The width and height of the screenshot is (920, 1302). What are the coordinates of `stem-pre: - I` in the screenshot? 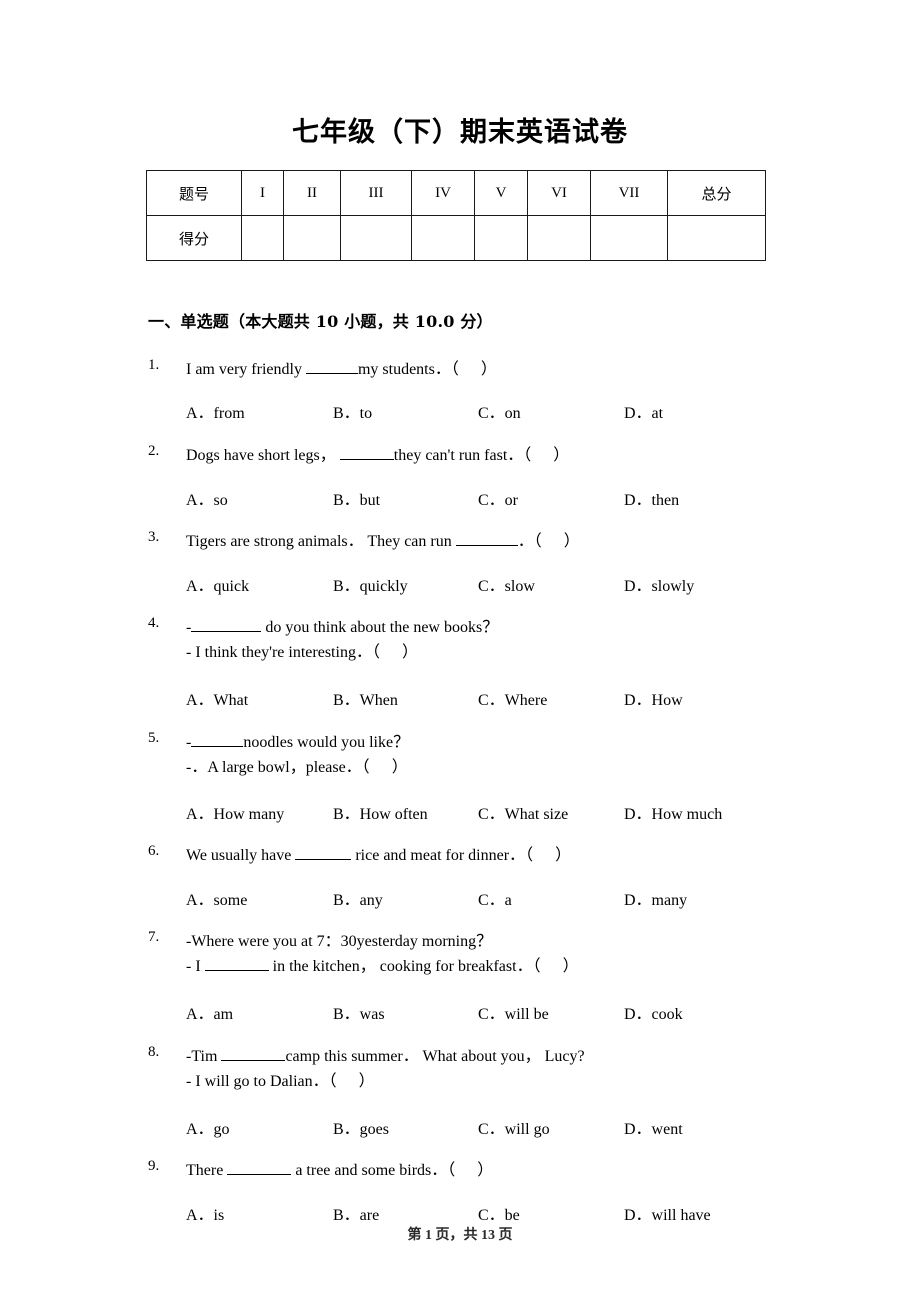 It's located at (195, 966).